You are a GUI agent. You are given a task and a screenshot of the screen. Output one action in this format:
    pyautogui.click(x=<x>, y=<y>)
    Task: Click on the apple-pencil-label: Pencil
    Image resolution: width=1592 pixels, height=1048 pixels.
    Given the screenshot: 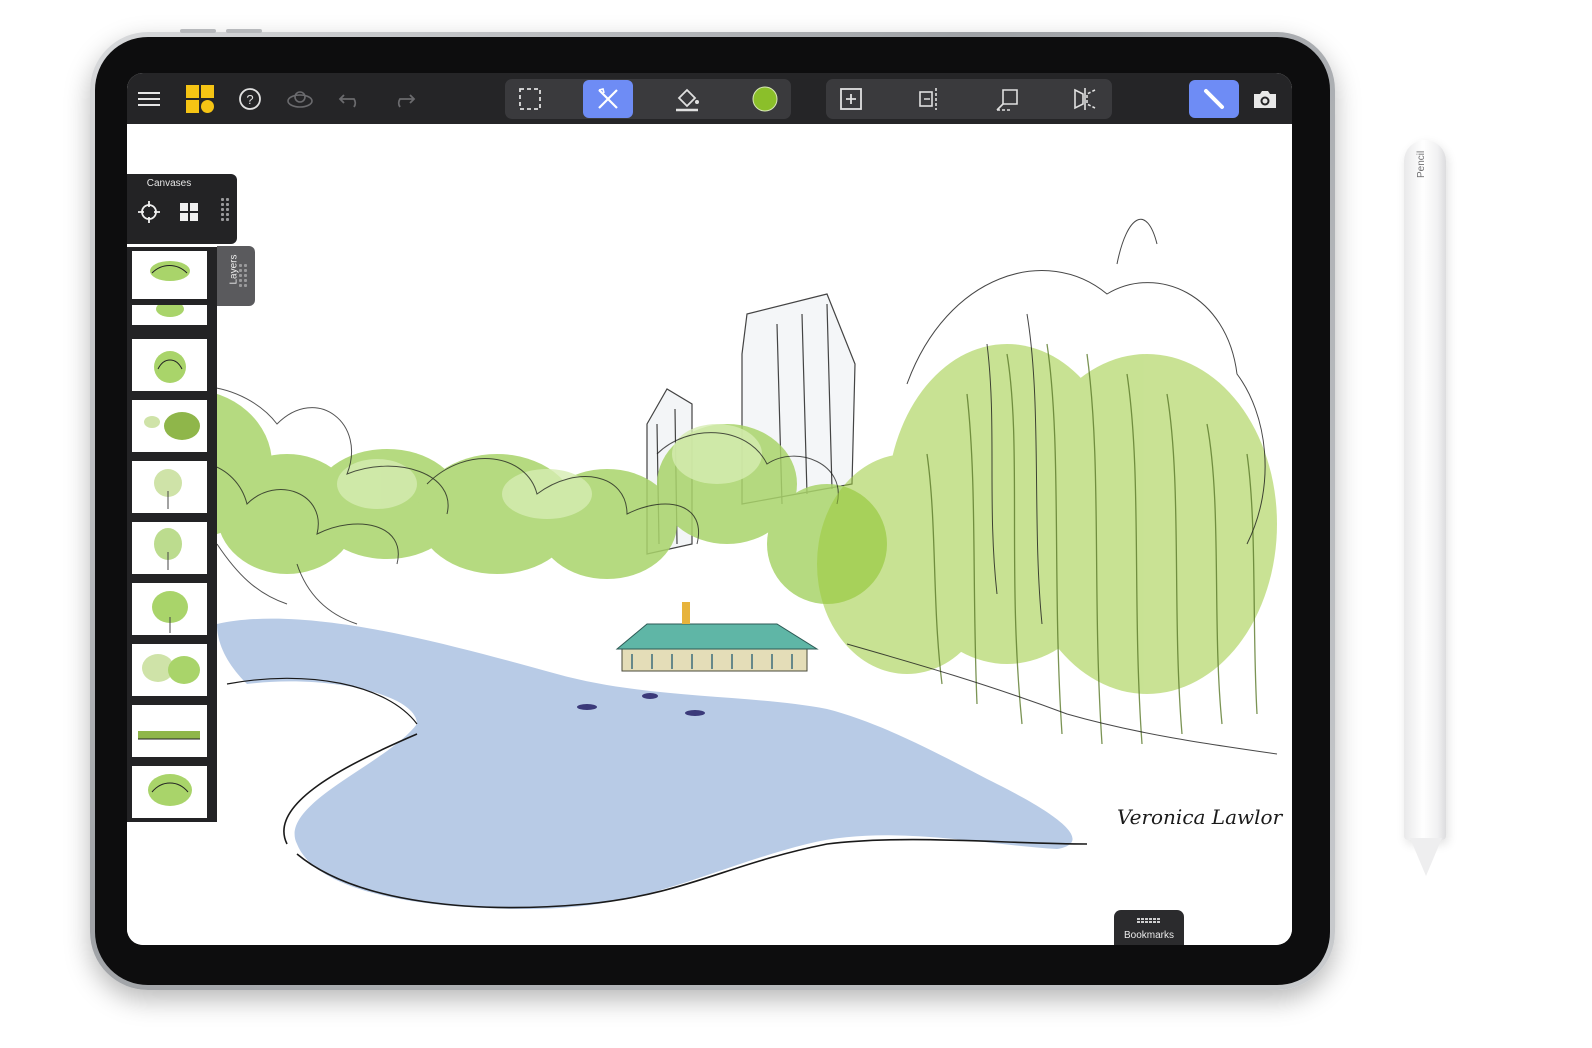 What is the action you would take?
    pyautogui.click(x=1421, y=164)
    